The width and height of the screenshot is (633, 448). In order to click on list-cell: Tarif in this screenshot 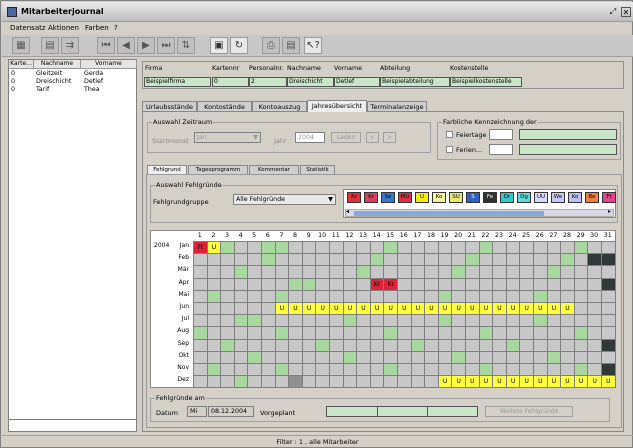, I will do `click(42, 90)`.